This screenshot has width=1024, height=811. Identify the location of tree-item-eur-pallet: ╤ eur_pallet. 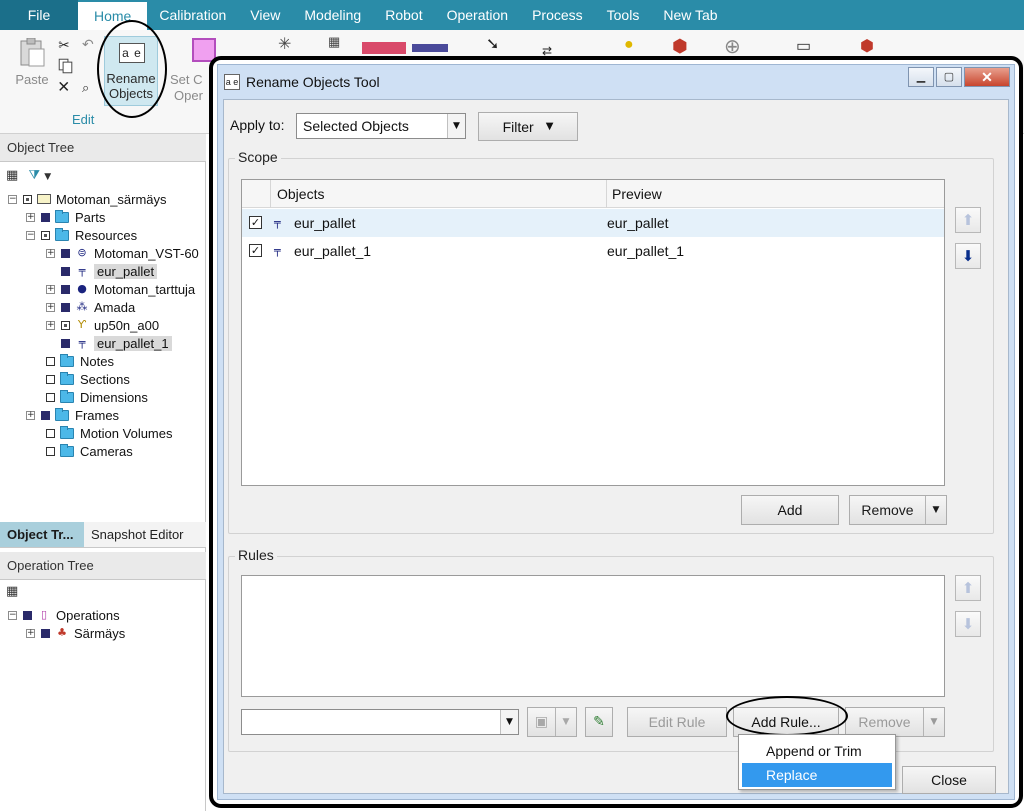
(109, 271).